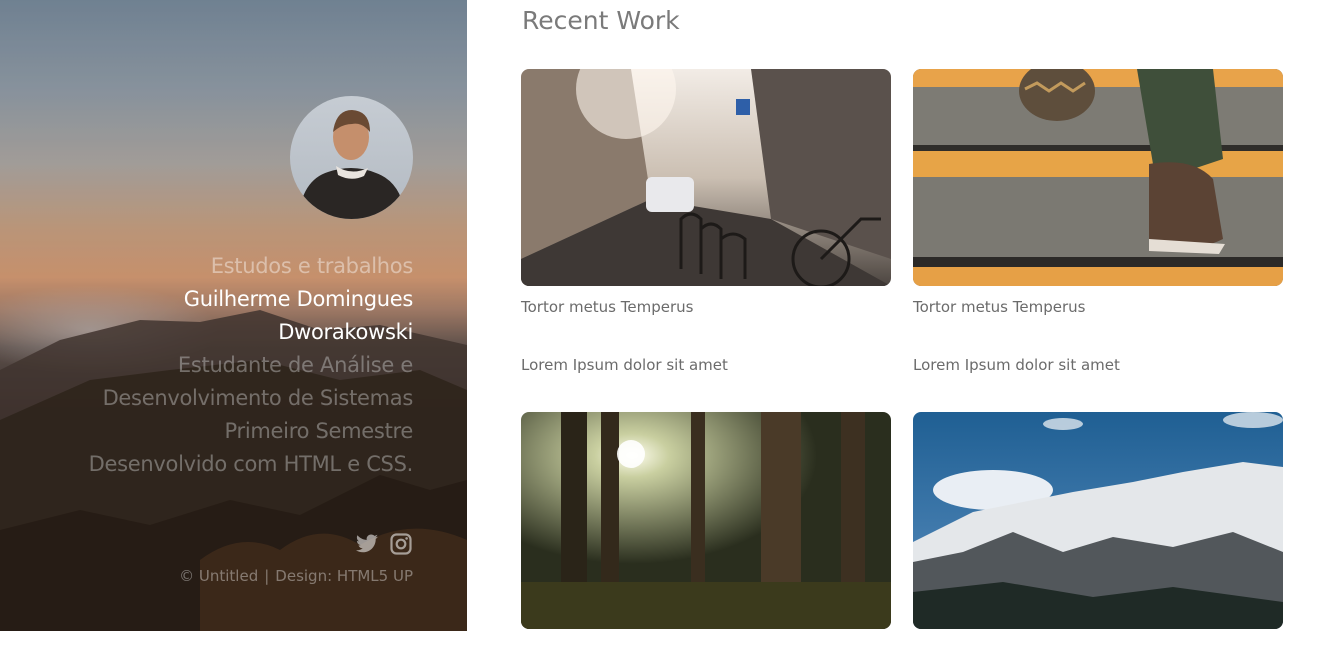 The image size is (1329, 669). Describe the element at coordinates (1098, 177) in the screenshot. I see `work-thumbnail-stairs-shoe` at that location.